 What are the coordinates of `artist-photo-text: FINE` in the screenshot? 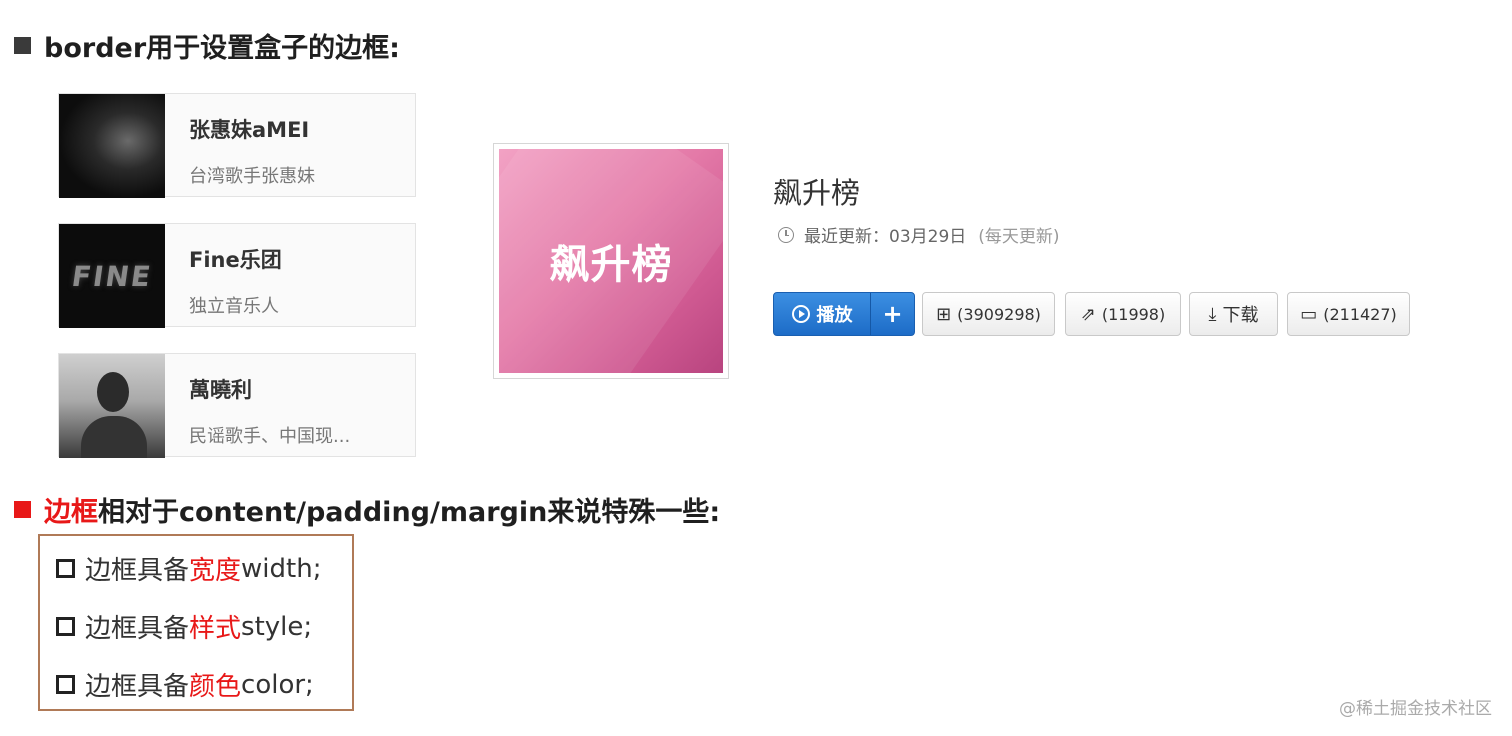 It's located at (112, 276).